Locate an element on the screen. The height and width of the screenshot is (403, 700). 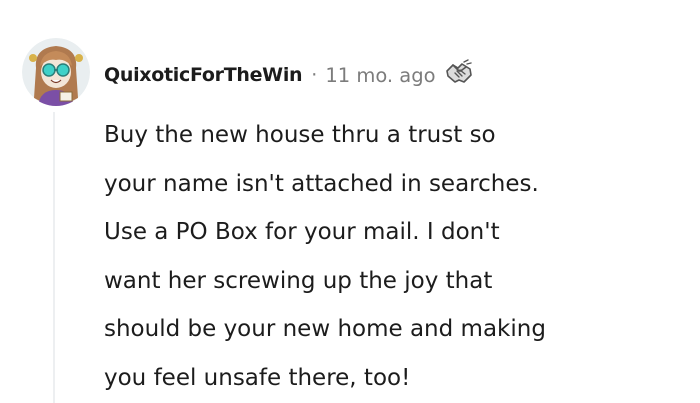
comment-body-line: should be your new home and making is located at coordinates (325, 329).